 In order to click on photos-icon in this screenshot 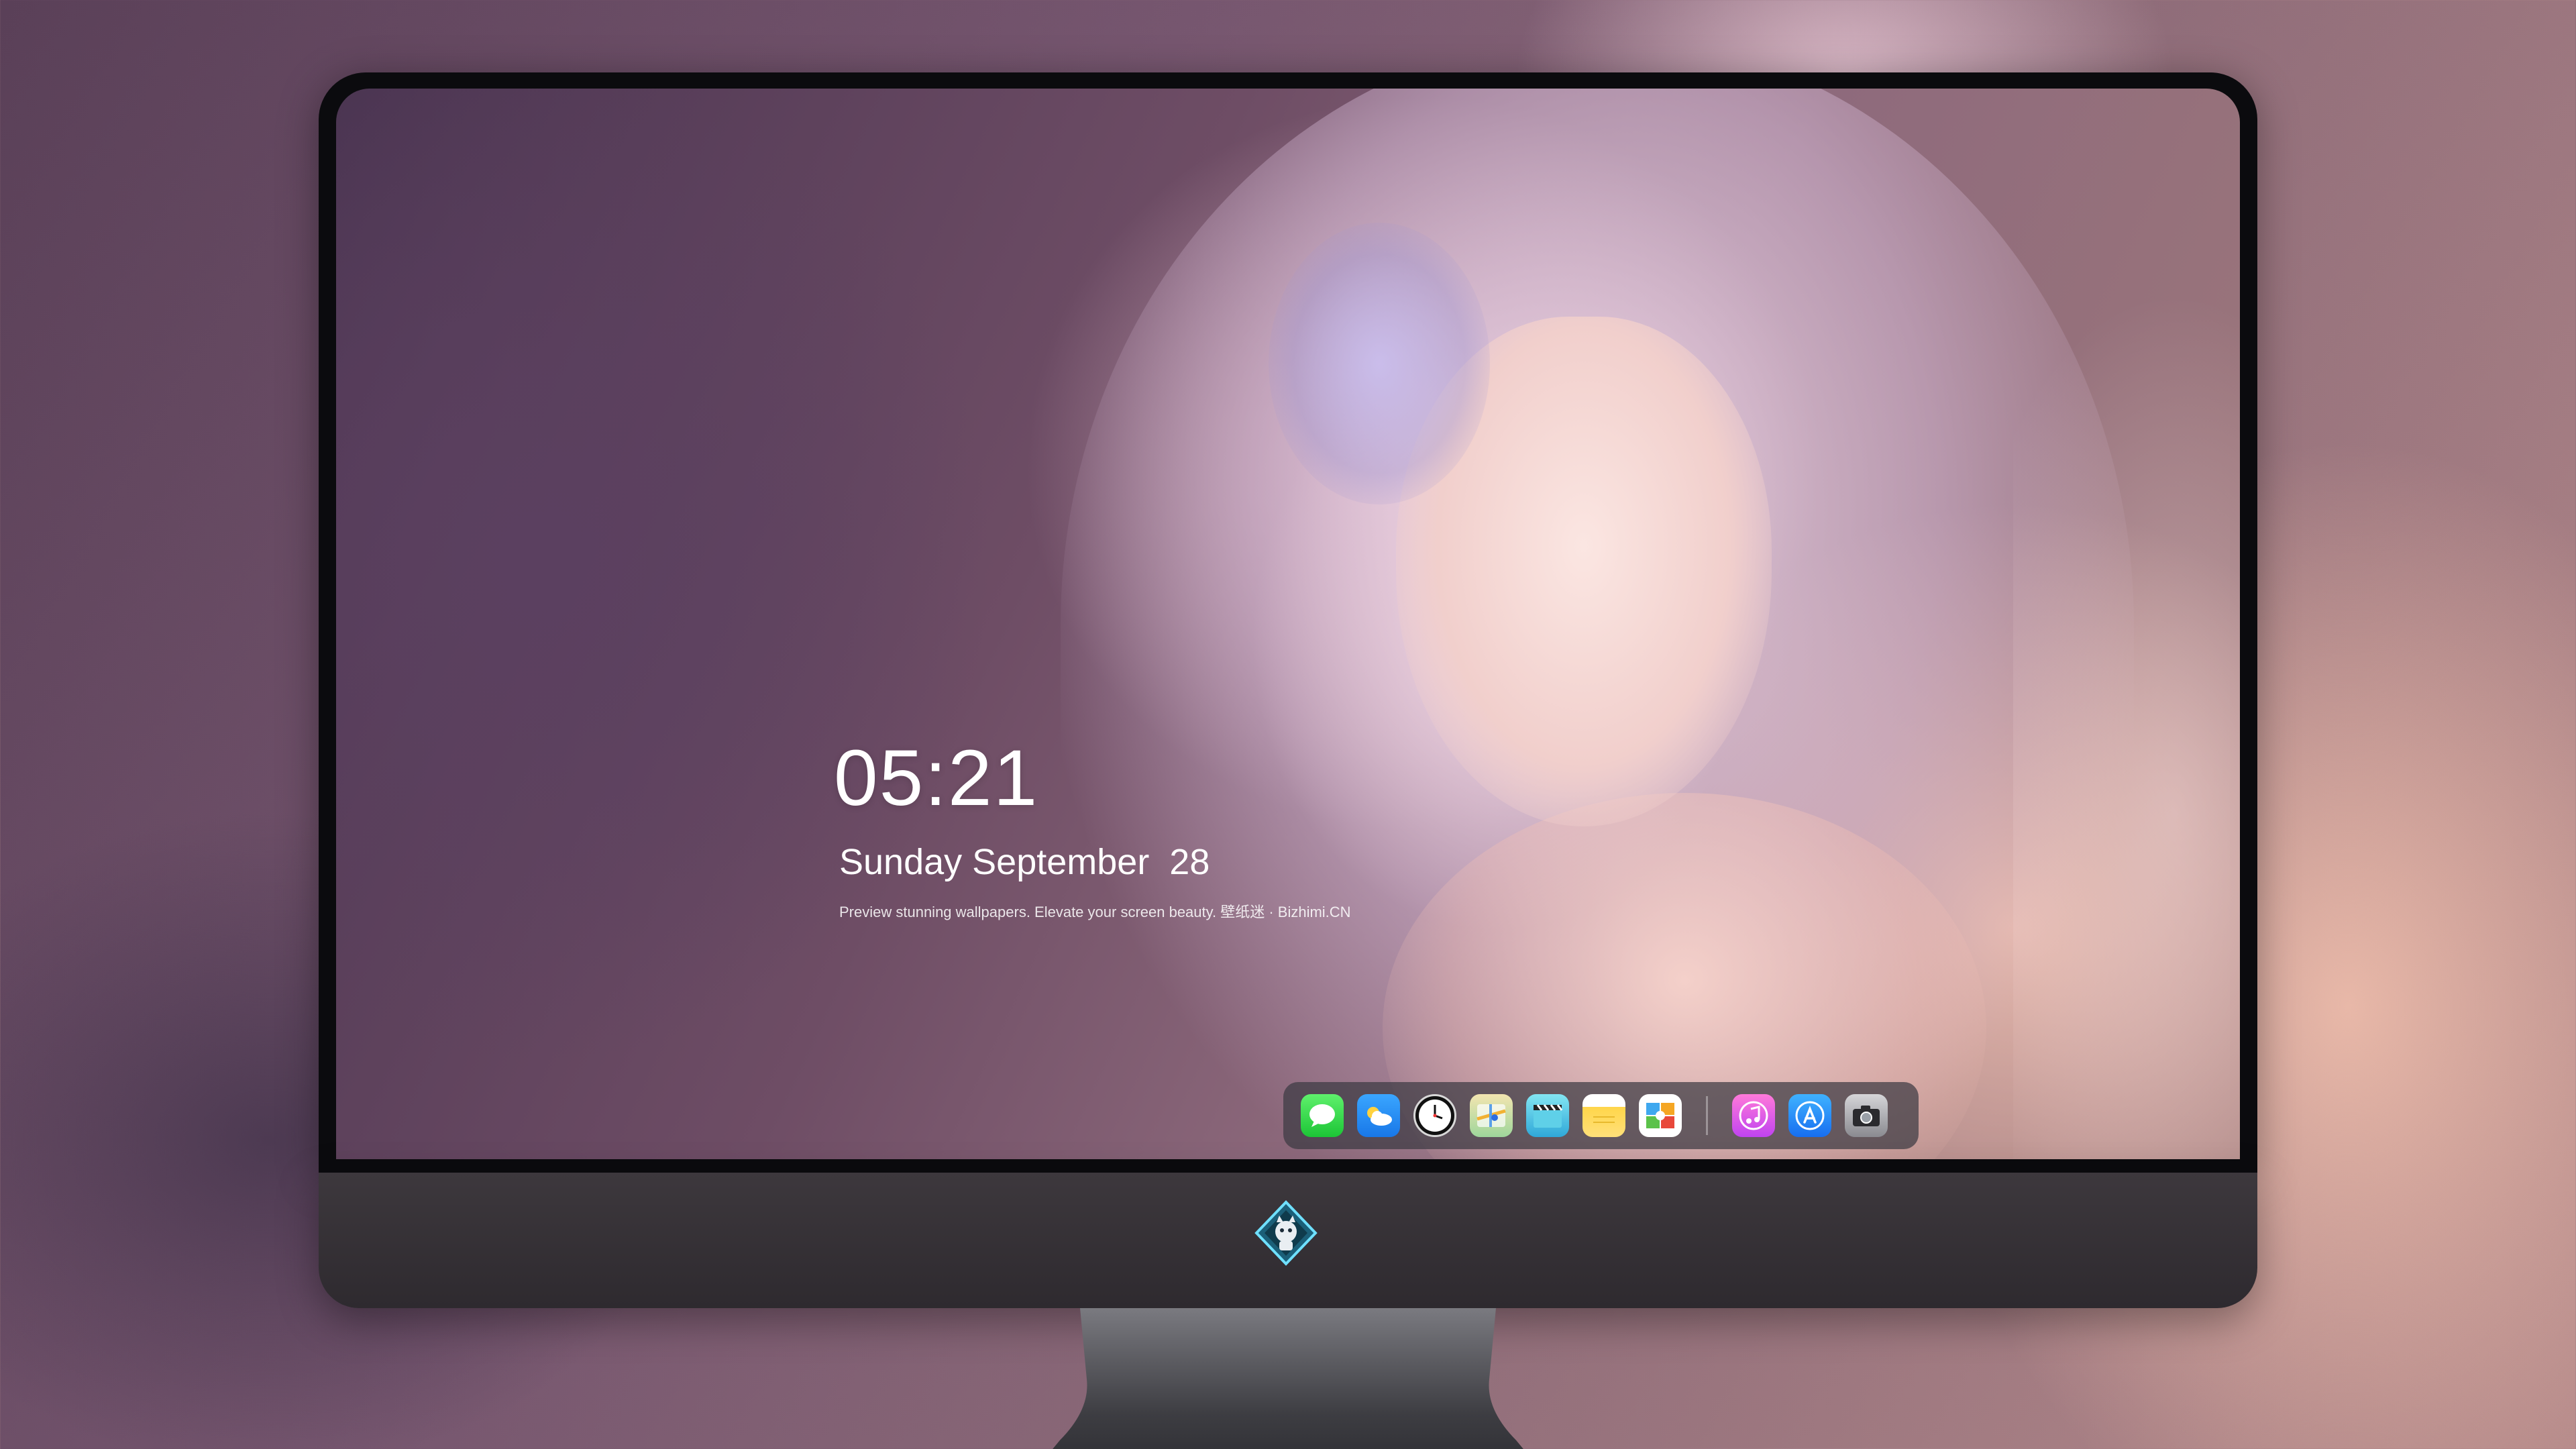, I will do `click(1660, 1115)`.